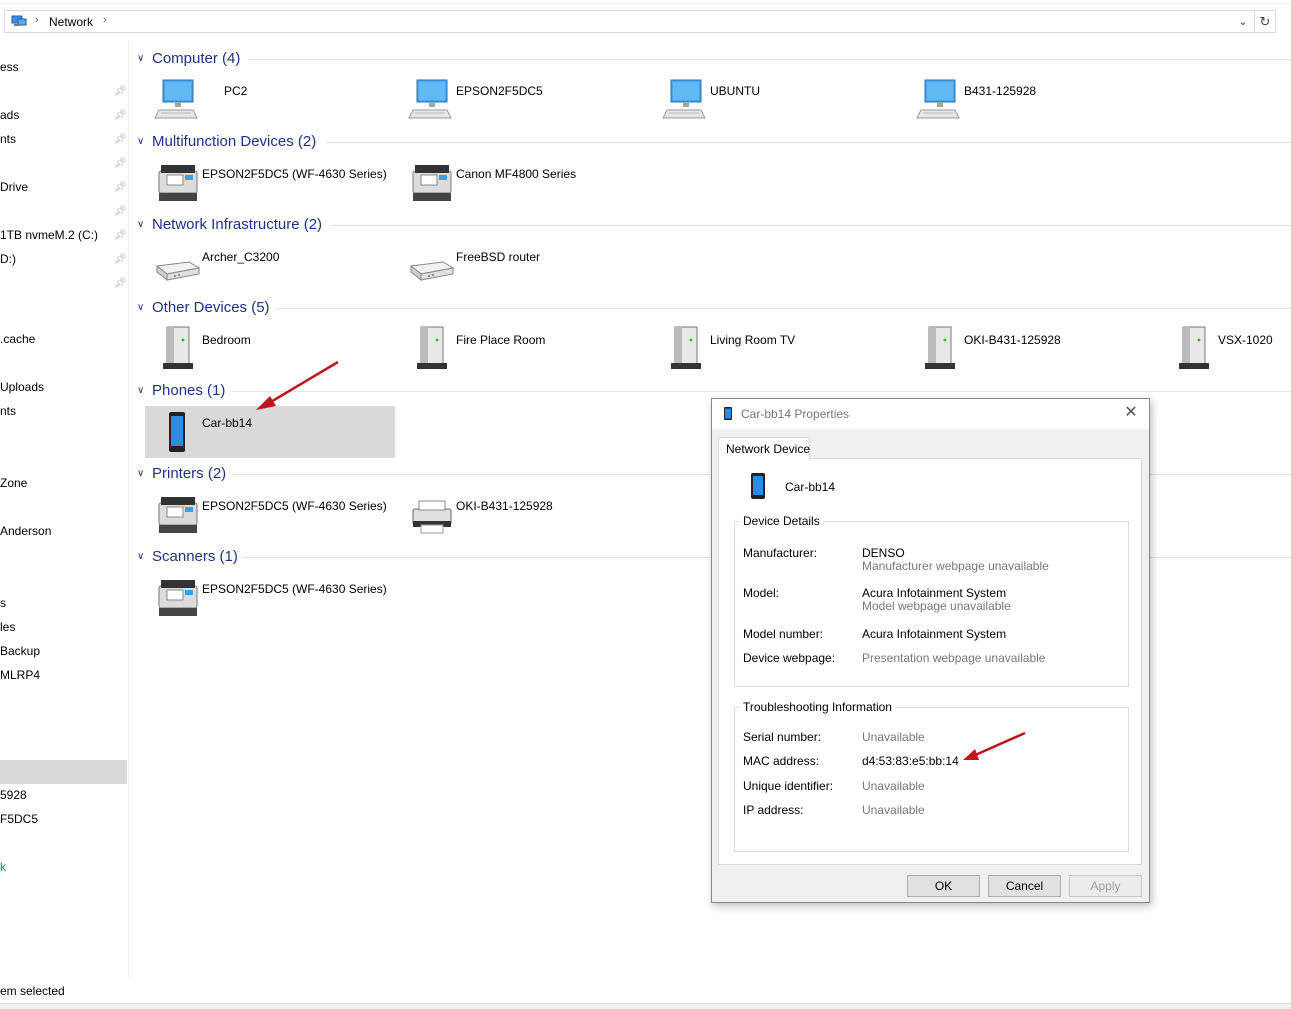 The image size is (1291, 1009). I want to click on network-item-archer: Archer_C3200, so click(270, 264).